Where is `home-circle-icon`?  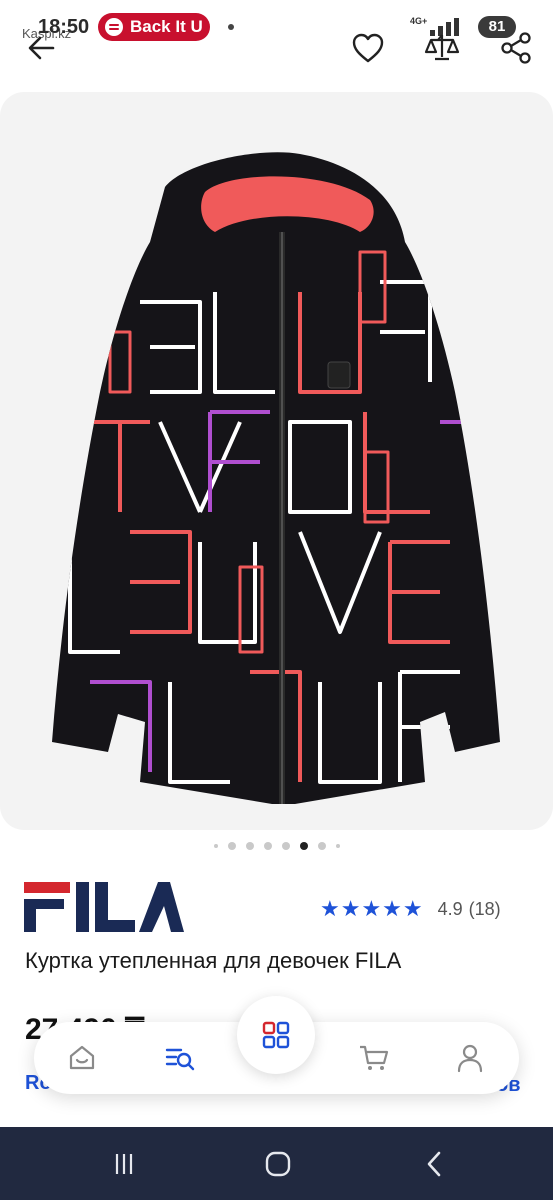 home-circle-icon is located at coordinates (278, 1163).